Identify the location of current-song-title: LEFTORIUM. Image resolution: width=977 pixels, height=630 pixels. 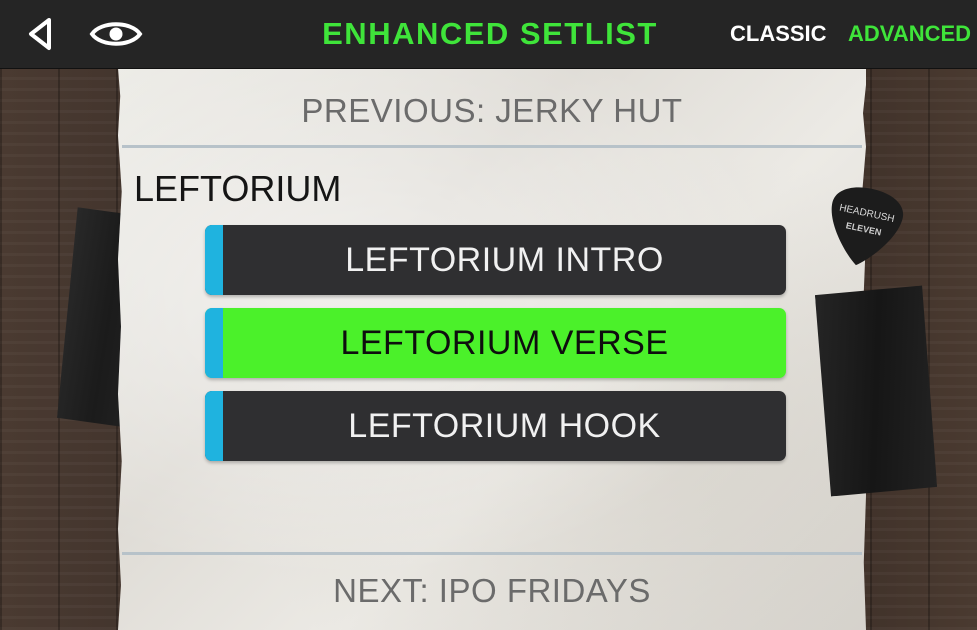
(238, 188).